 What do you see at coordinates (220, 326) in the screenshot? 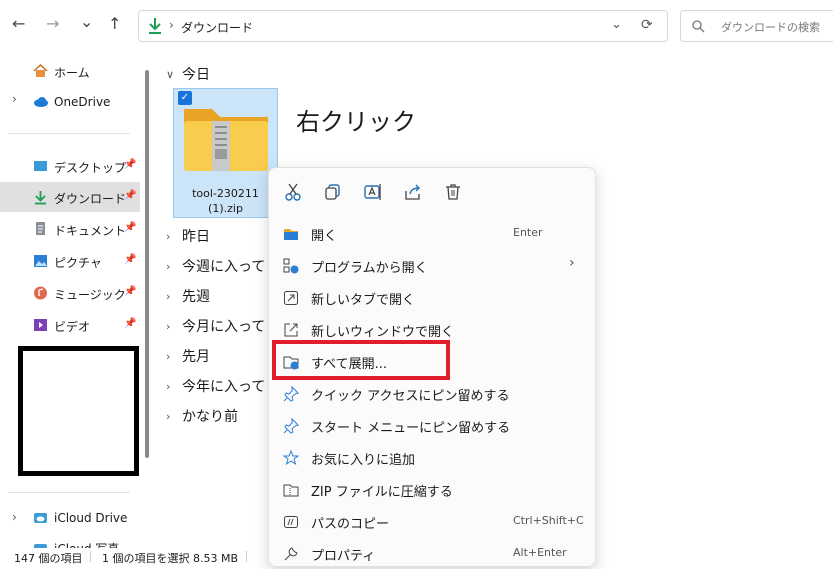
I see `group-this-month: › 今月に入って (` at bounding box center [220, 326].